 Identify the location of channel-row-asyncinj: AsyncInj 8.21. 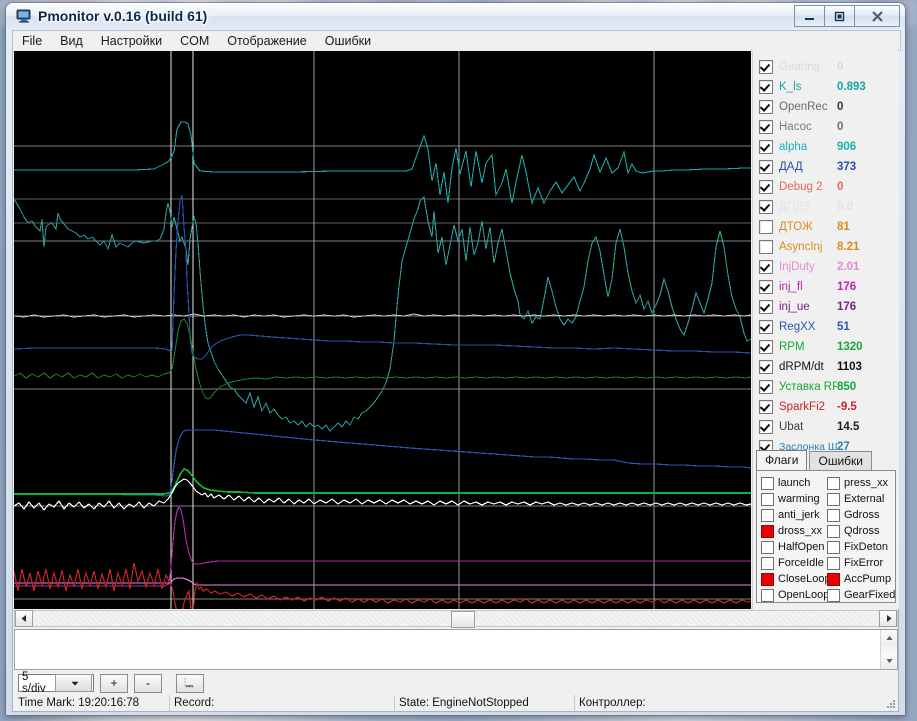
(823, 247).